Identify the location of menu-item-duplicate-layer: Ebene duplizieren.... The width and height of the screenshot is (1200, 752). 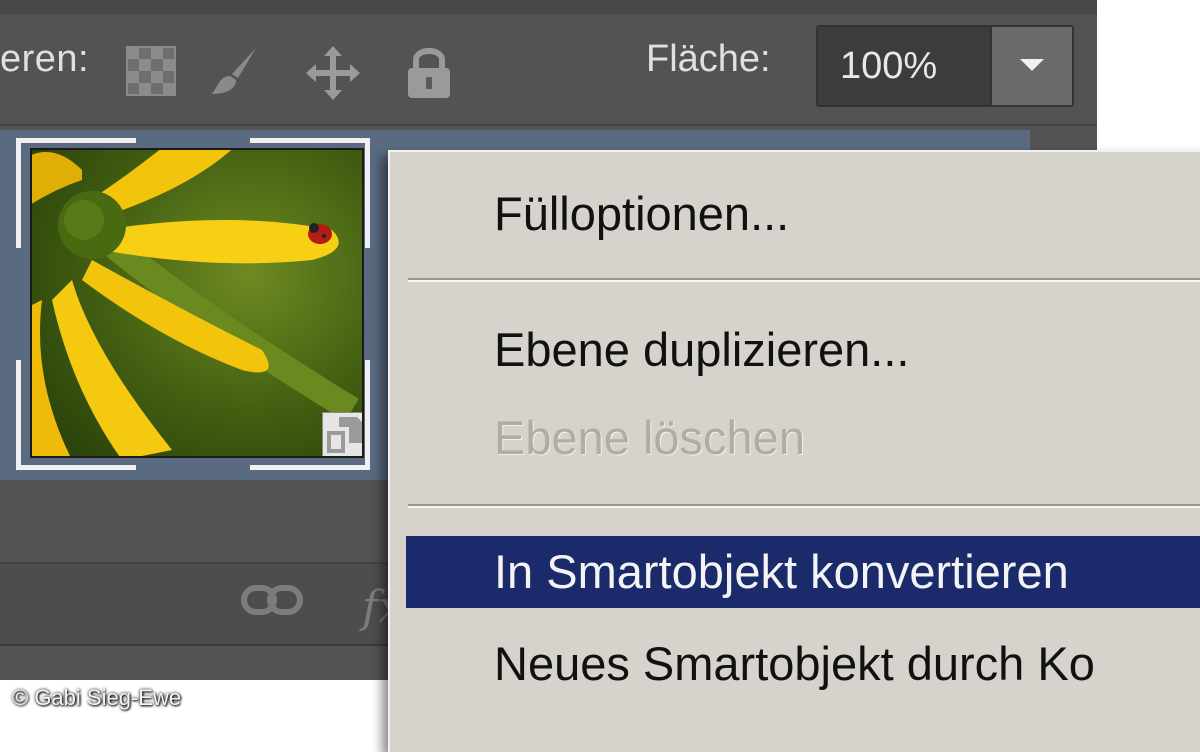
(803, 350).